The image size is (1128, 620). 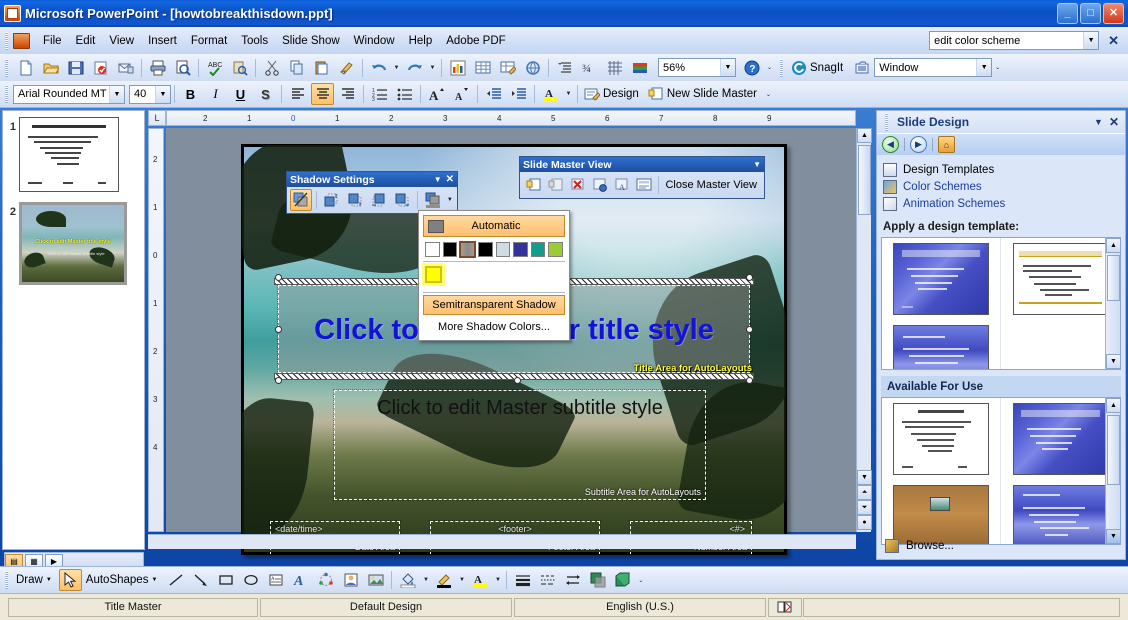 What do you see at coordinates (768, 94) in the screenshot?
I see `formatting-toolbar-options-icon: ⌄` at bounding box center [768, 94].